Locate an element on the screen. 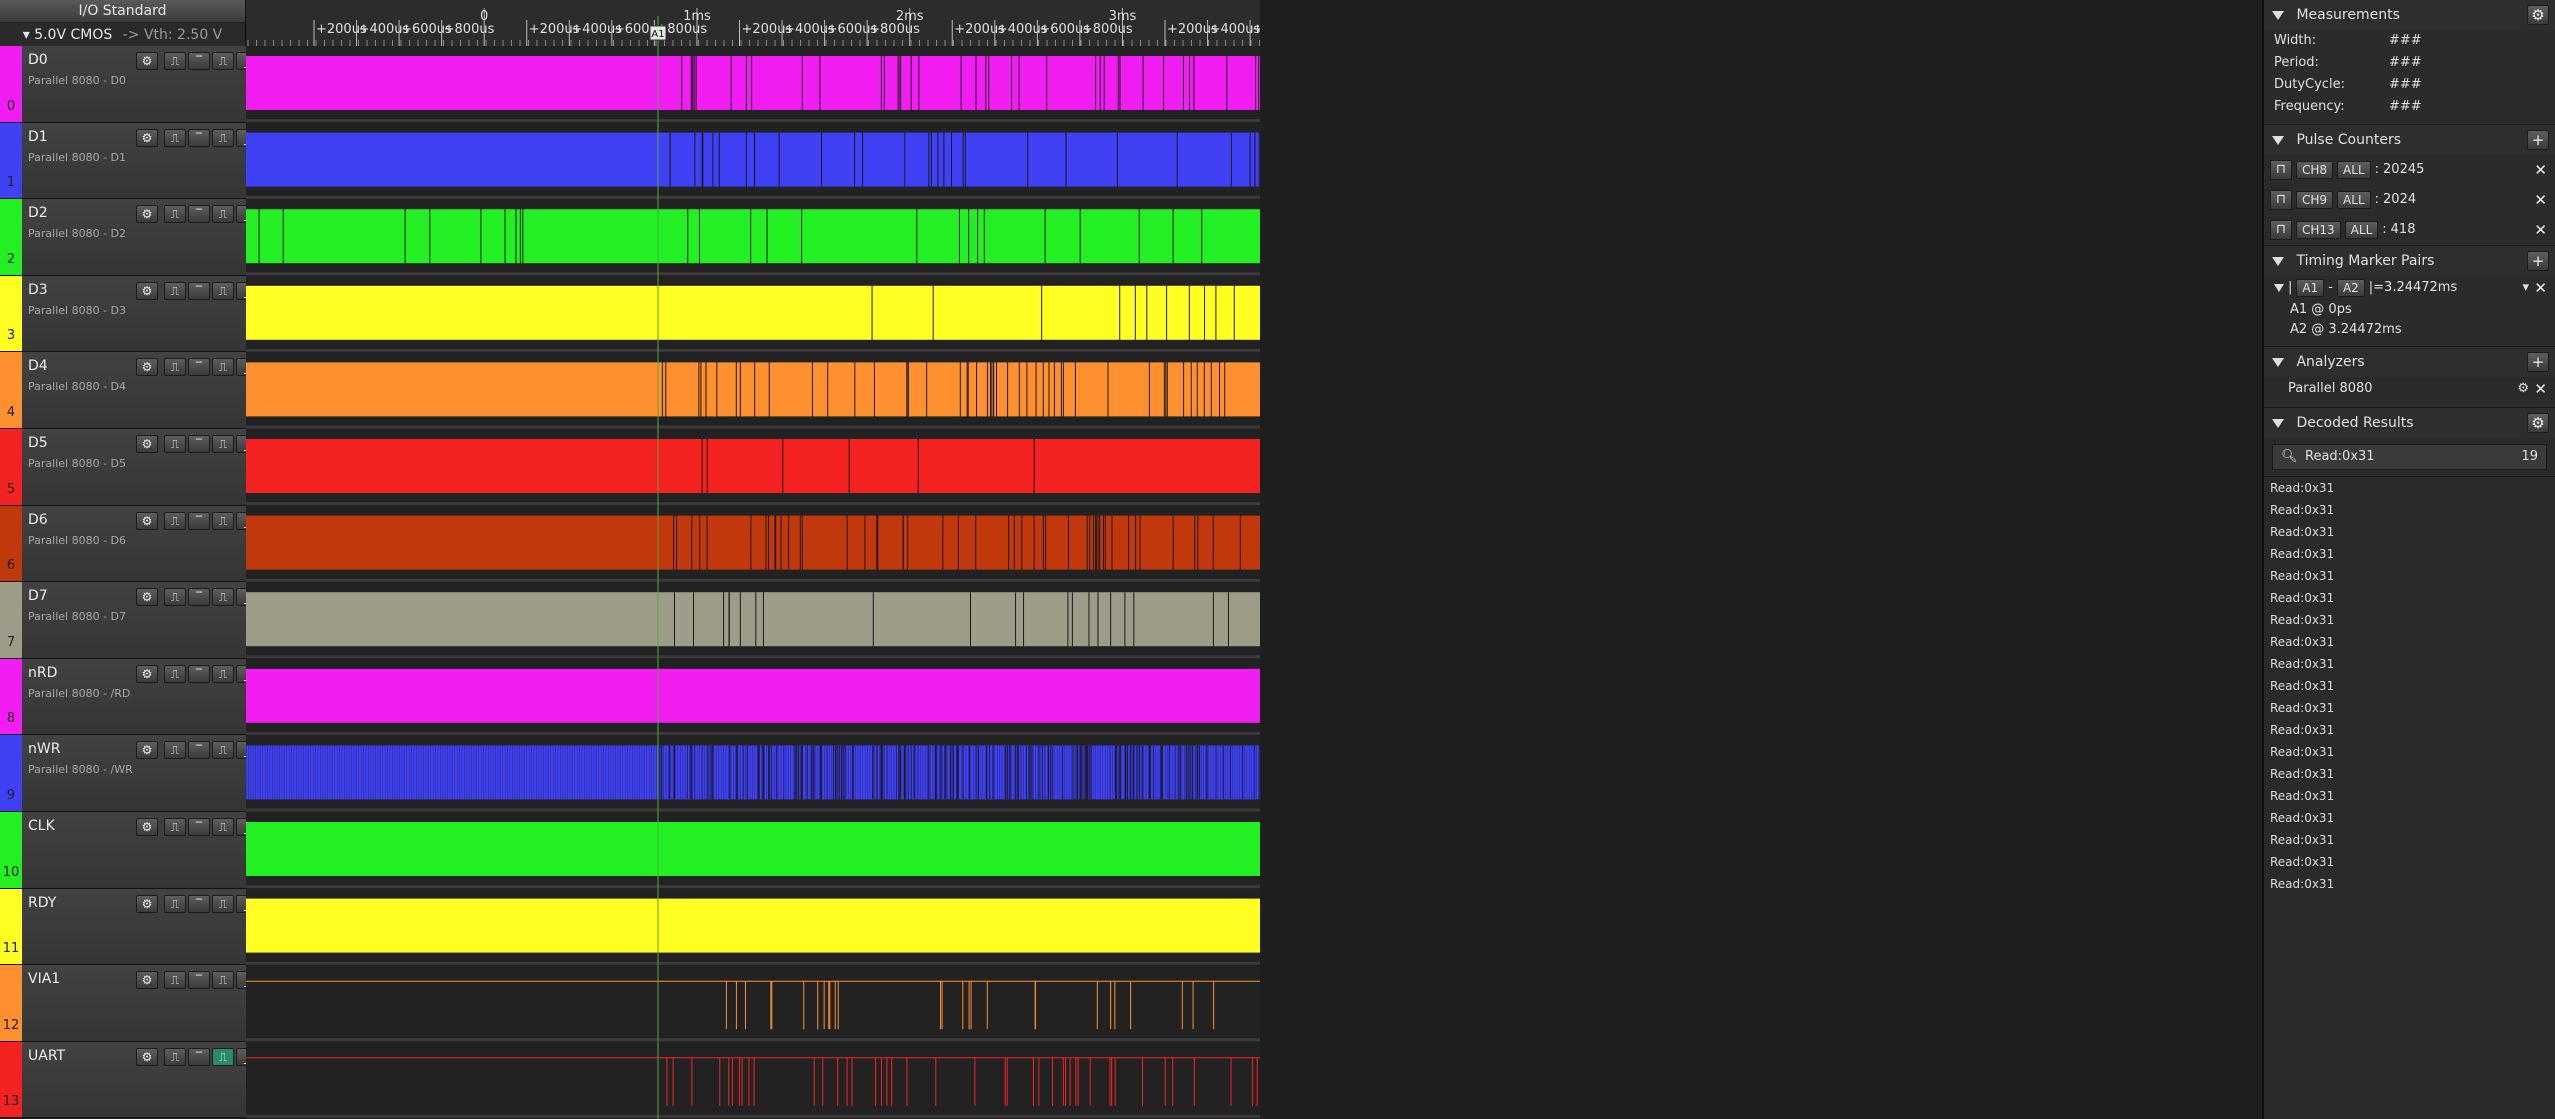  channel-name: UART is located at coordinates (46, 1056).